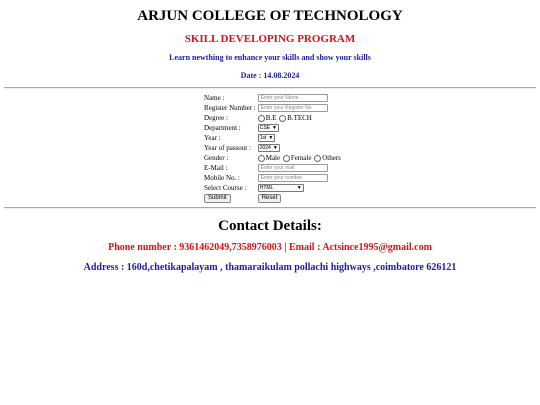 Image resolution: width=540 pixels, height=405 pixels. What do you see at coordinates (216, 118) in the screenshot?
I see `degree-label: Degree :` at bounding box center [216, 118].